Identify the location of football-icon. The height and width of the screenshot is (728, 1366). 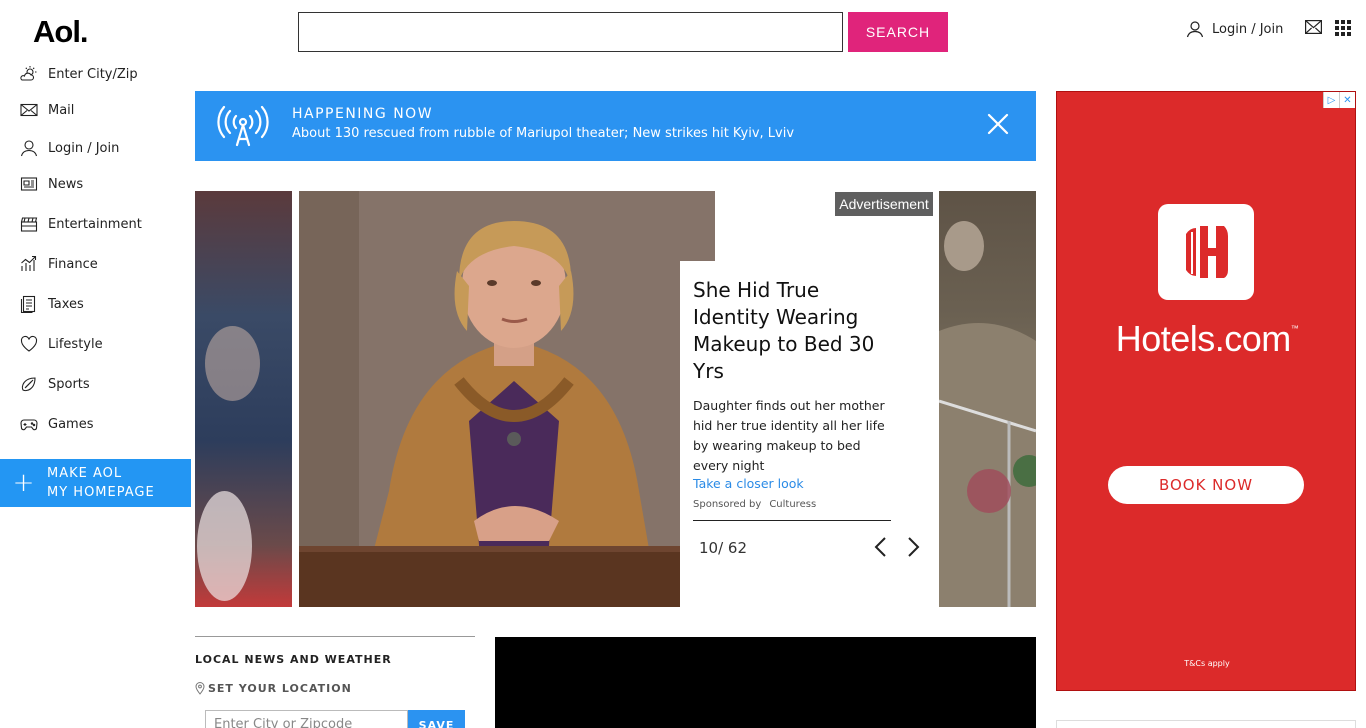
(28, 384).